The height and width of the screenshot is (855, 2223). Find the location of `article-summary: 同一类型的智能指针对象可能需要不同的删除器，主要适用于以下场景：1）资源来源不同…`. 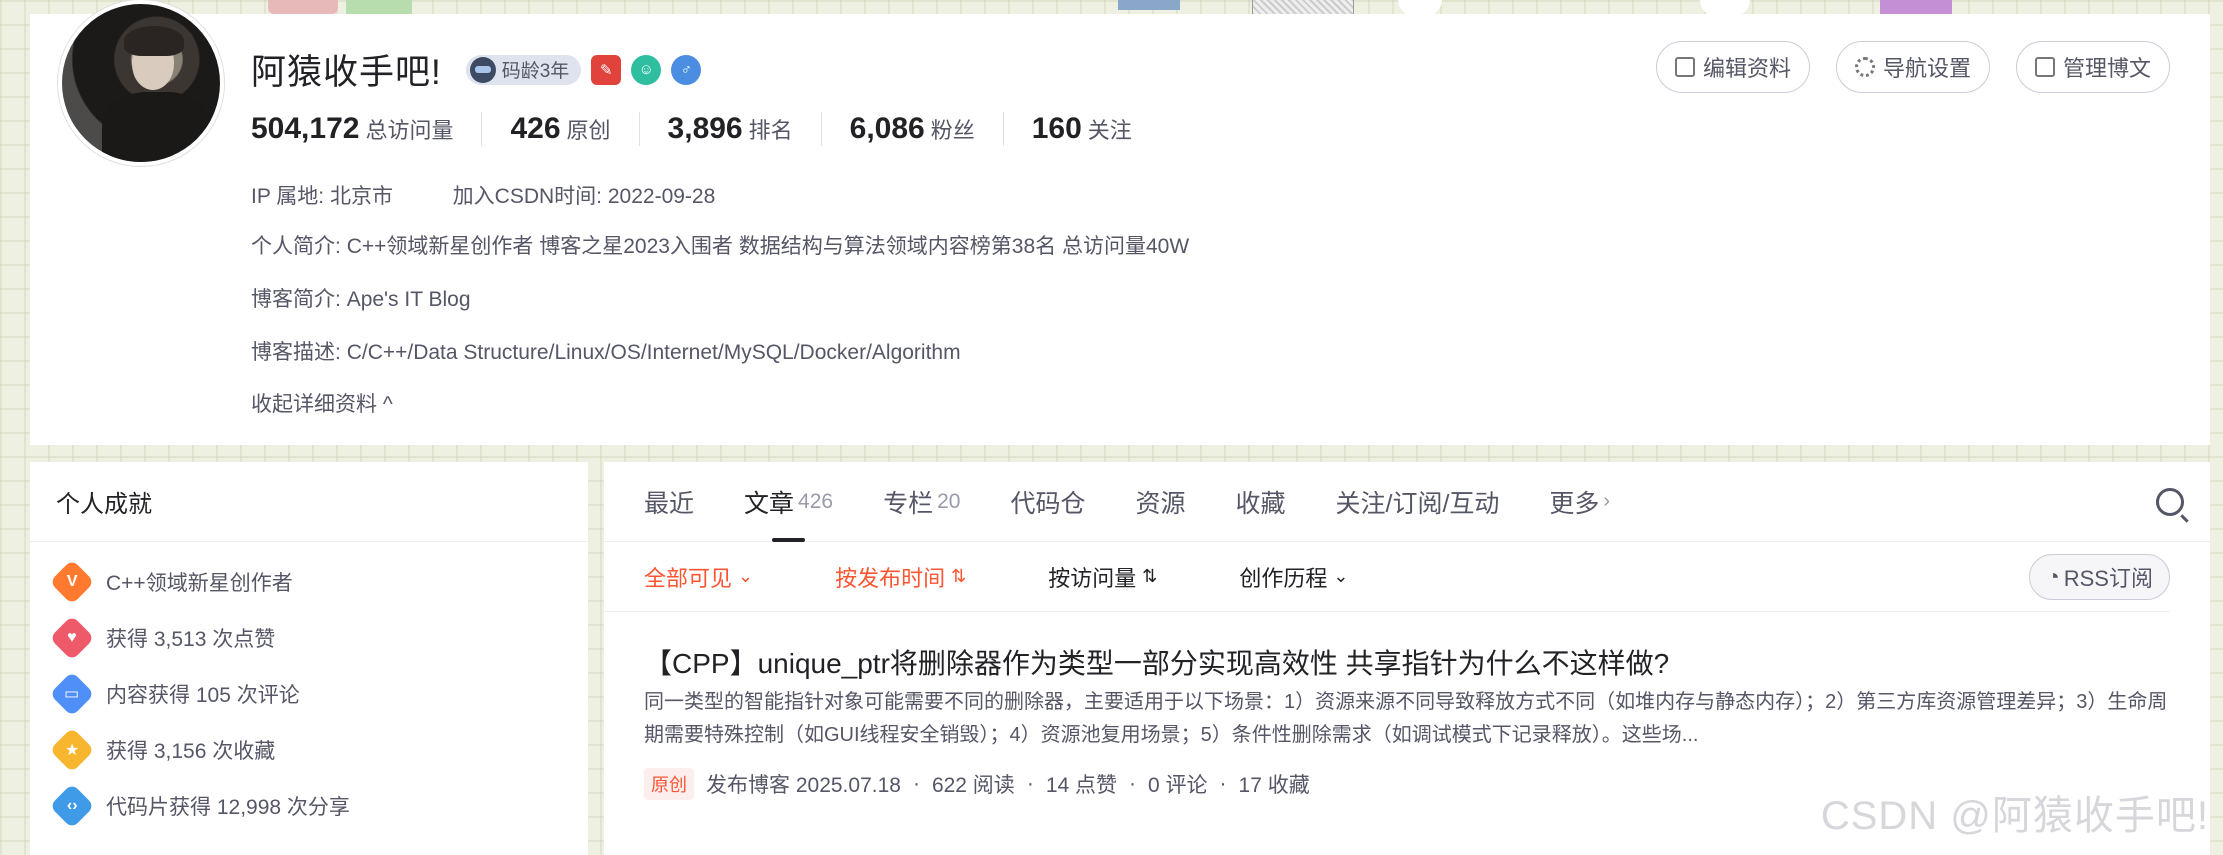

article-summary: 同一类型的智能指针对象可能需要不同的删除器，主要适用于以下场景：1）资源来源不同… is located at coordinates (1406, 719).